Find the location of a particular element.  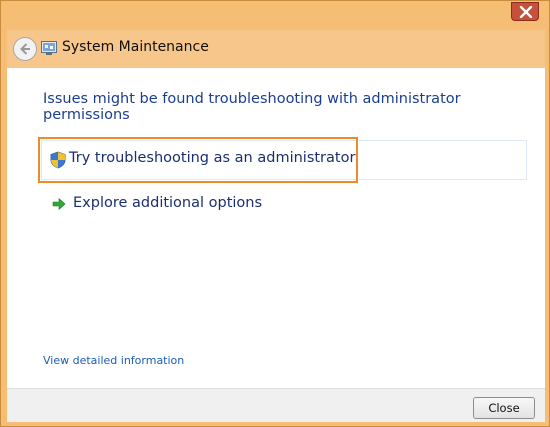

back-arrow-icon is located at coordinates (25, 49).